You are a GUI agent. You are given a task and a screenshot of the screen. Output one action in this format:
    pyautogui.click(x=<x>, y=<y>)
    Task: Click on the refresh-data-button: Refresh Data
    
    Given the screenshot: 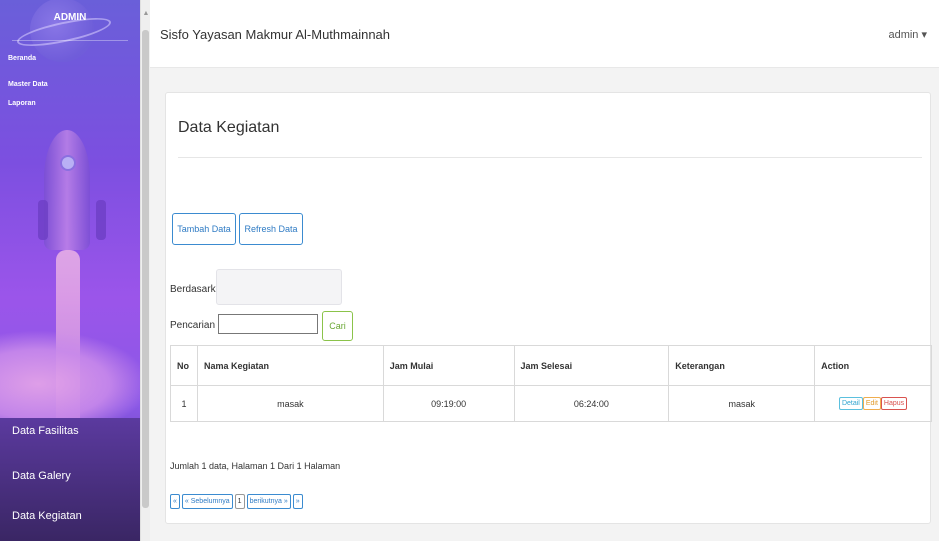 What is the action you would take?
    pyautogui.click(x=271, y=229)
    